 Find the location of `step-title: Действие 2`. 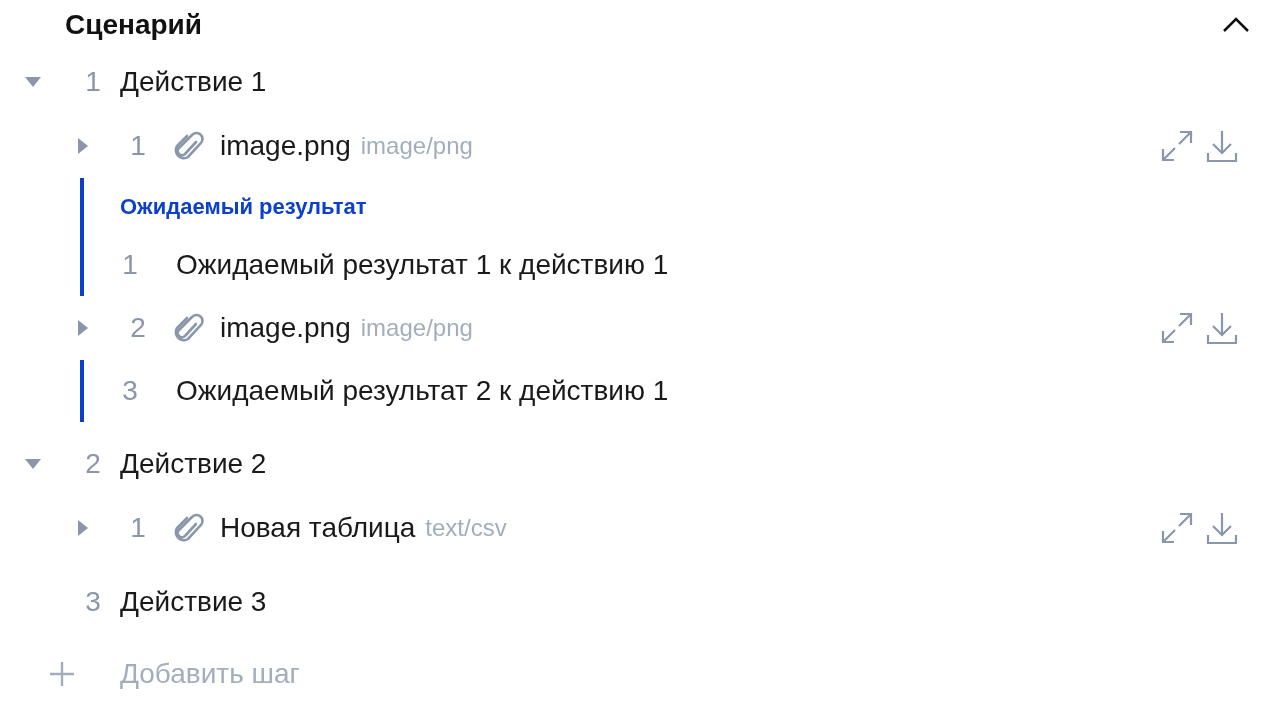

step-title: Действие 2 is located at coordinates (193, 464).